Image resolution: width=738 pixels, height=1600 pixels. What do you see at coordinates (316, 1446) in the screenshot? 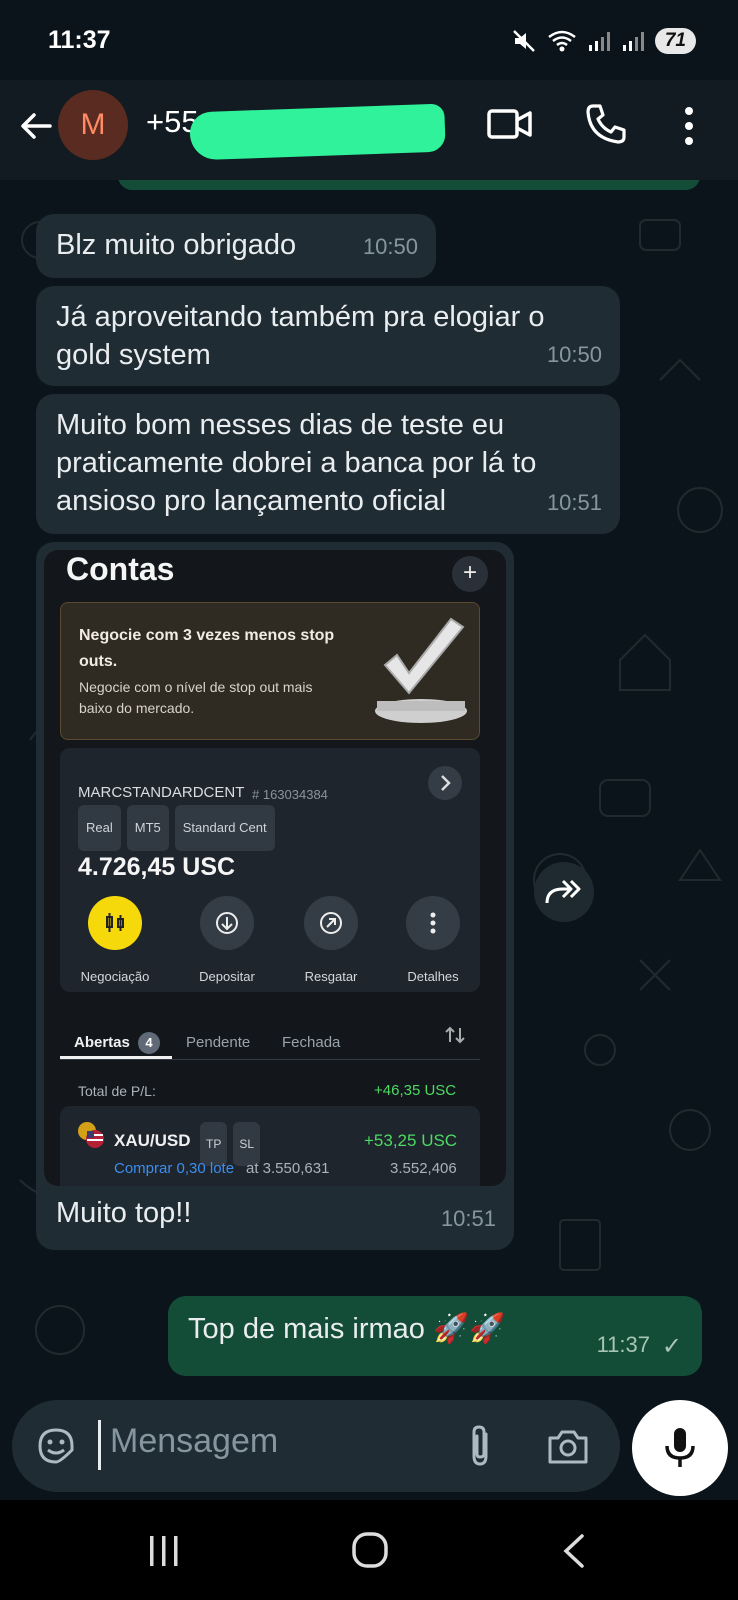
I see `message-input-container: Mensagem` at bounding box center [316, 1446].